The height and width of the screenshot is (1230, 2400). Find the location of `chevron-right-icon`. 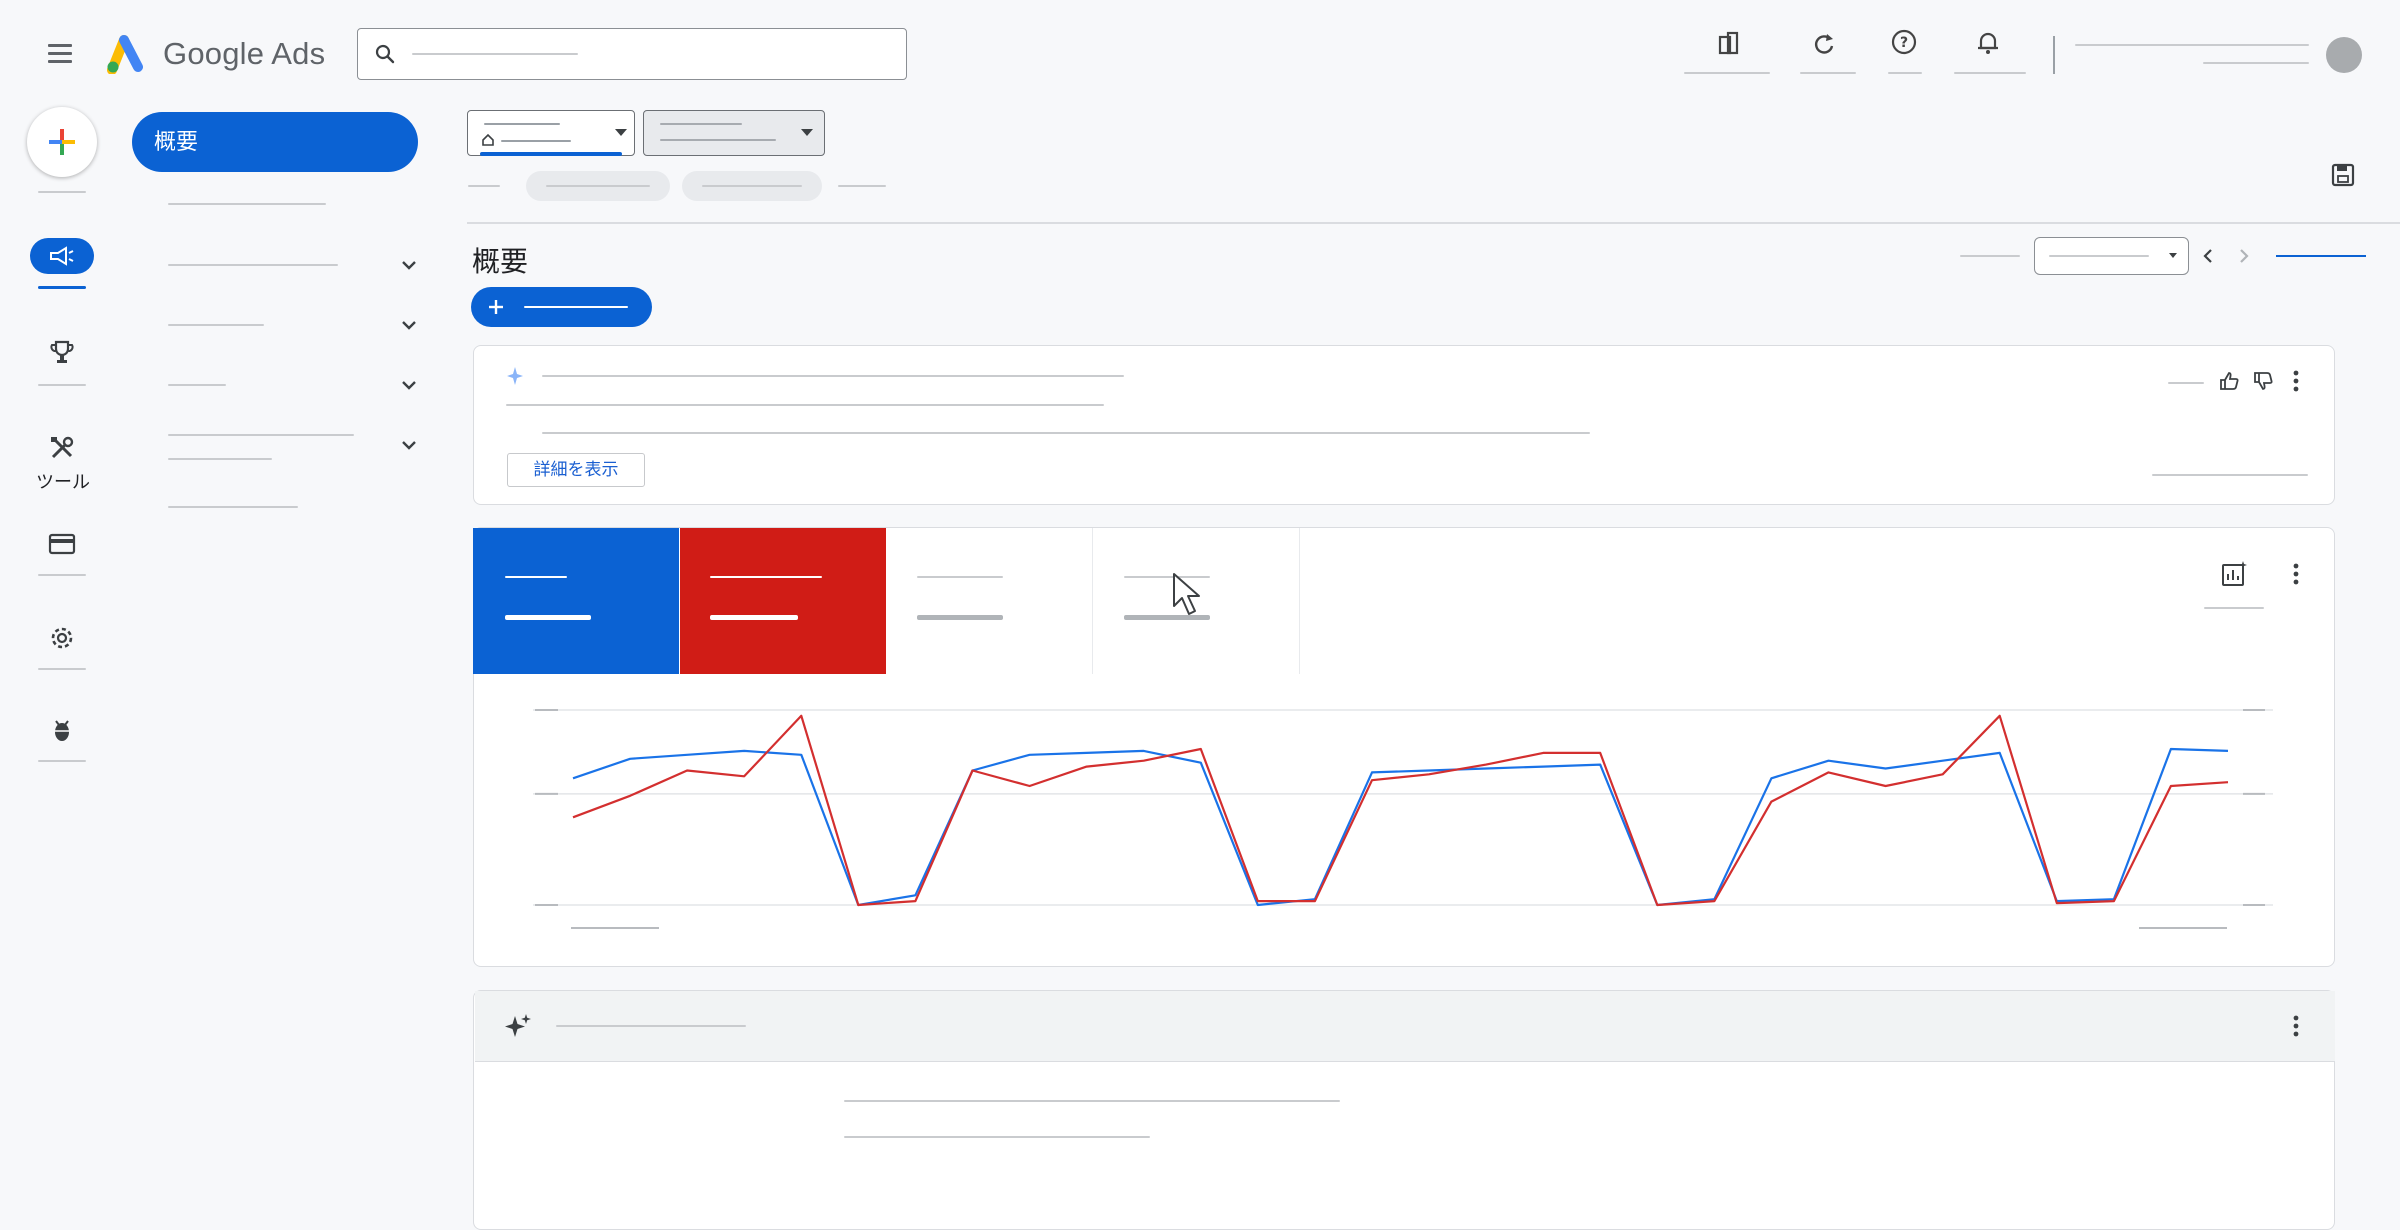

chevron-right-icon is located at coordinates (2244, 256).